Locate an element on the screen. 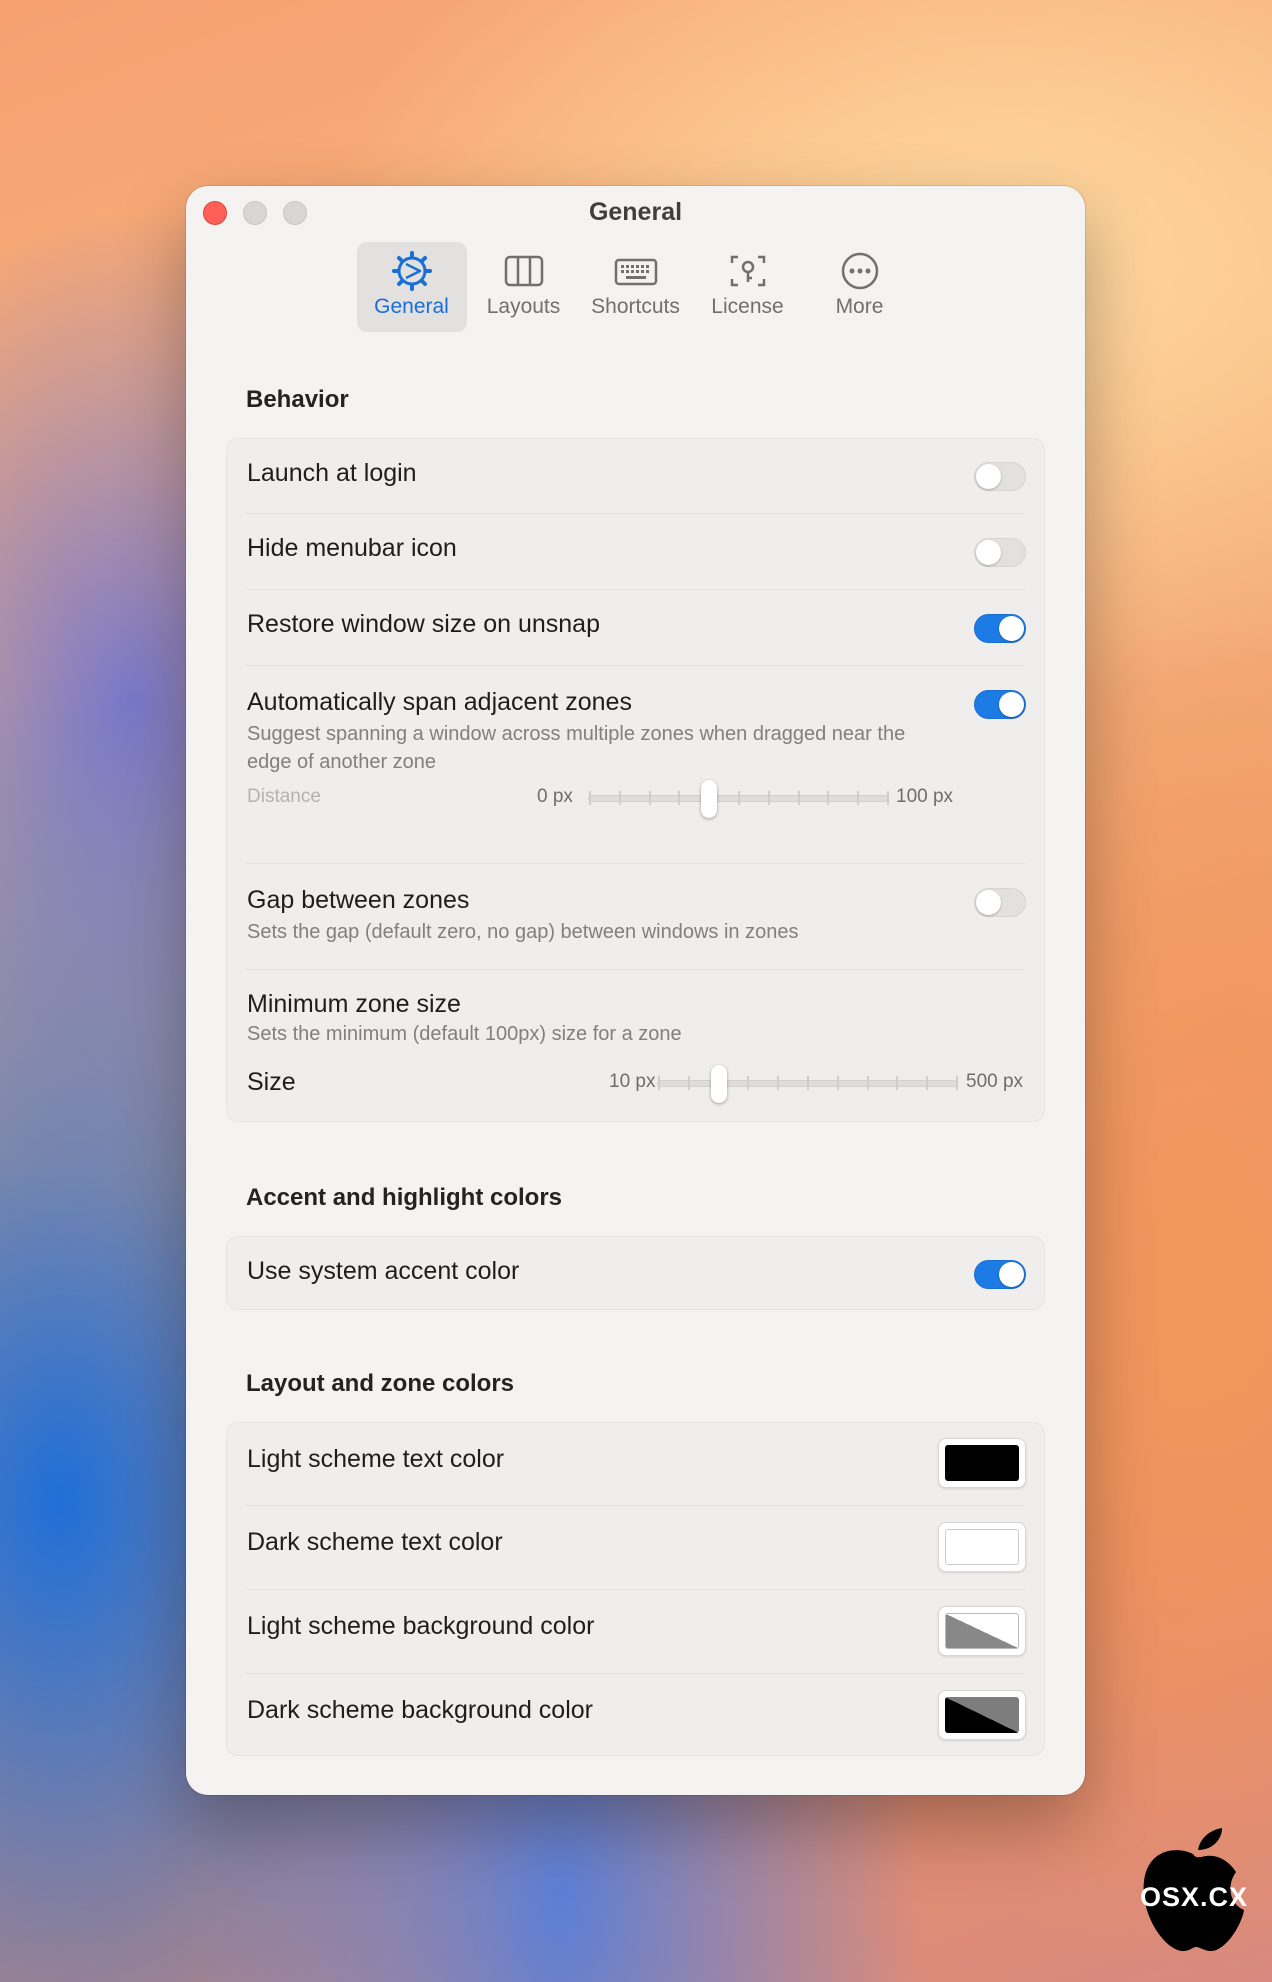 This screenshot has width=1272, height=1982. size-max-label: 500 px is located at coordinates (995, 1081).